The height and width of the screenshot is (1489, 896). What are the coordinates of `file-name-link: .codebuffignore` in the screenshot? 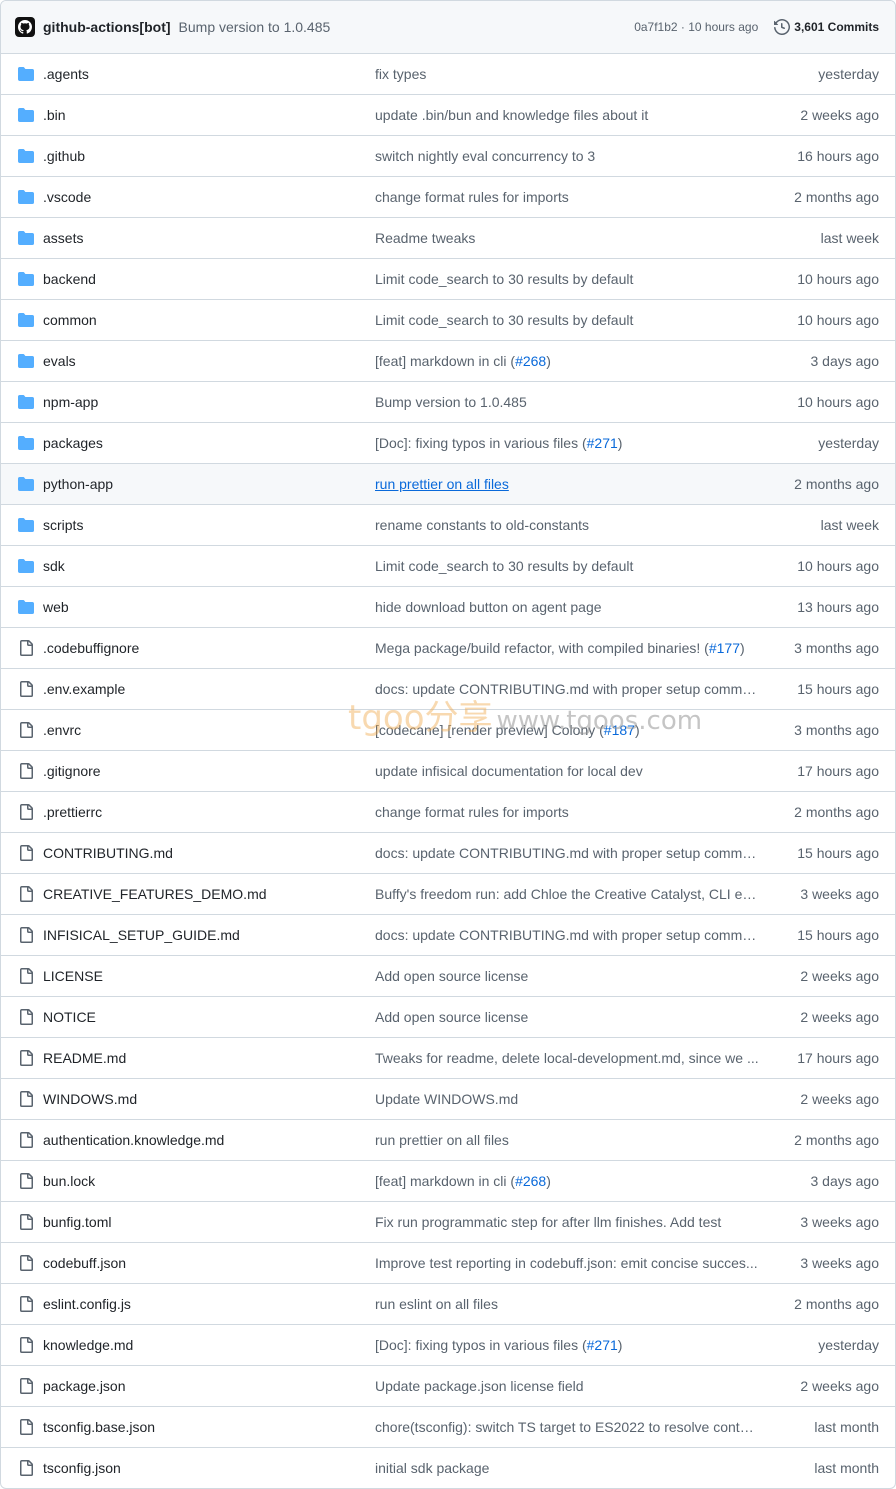 It's located at (91, 648).